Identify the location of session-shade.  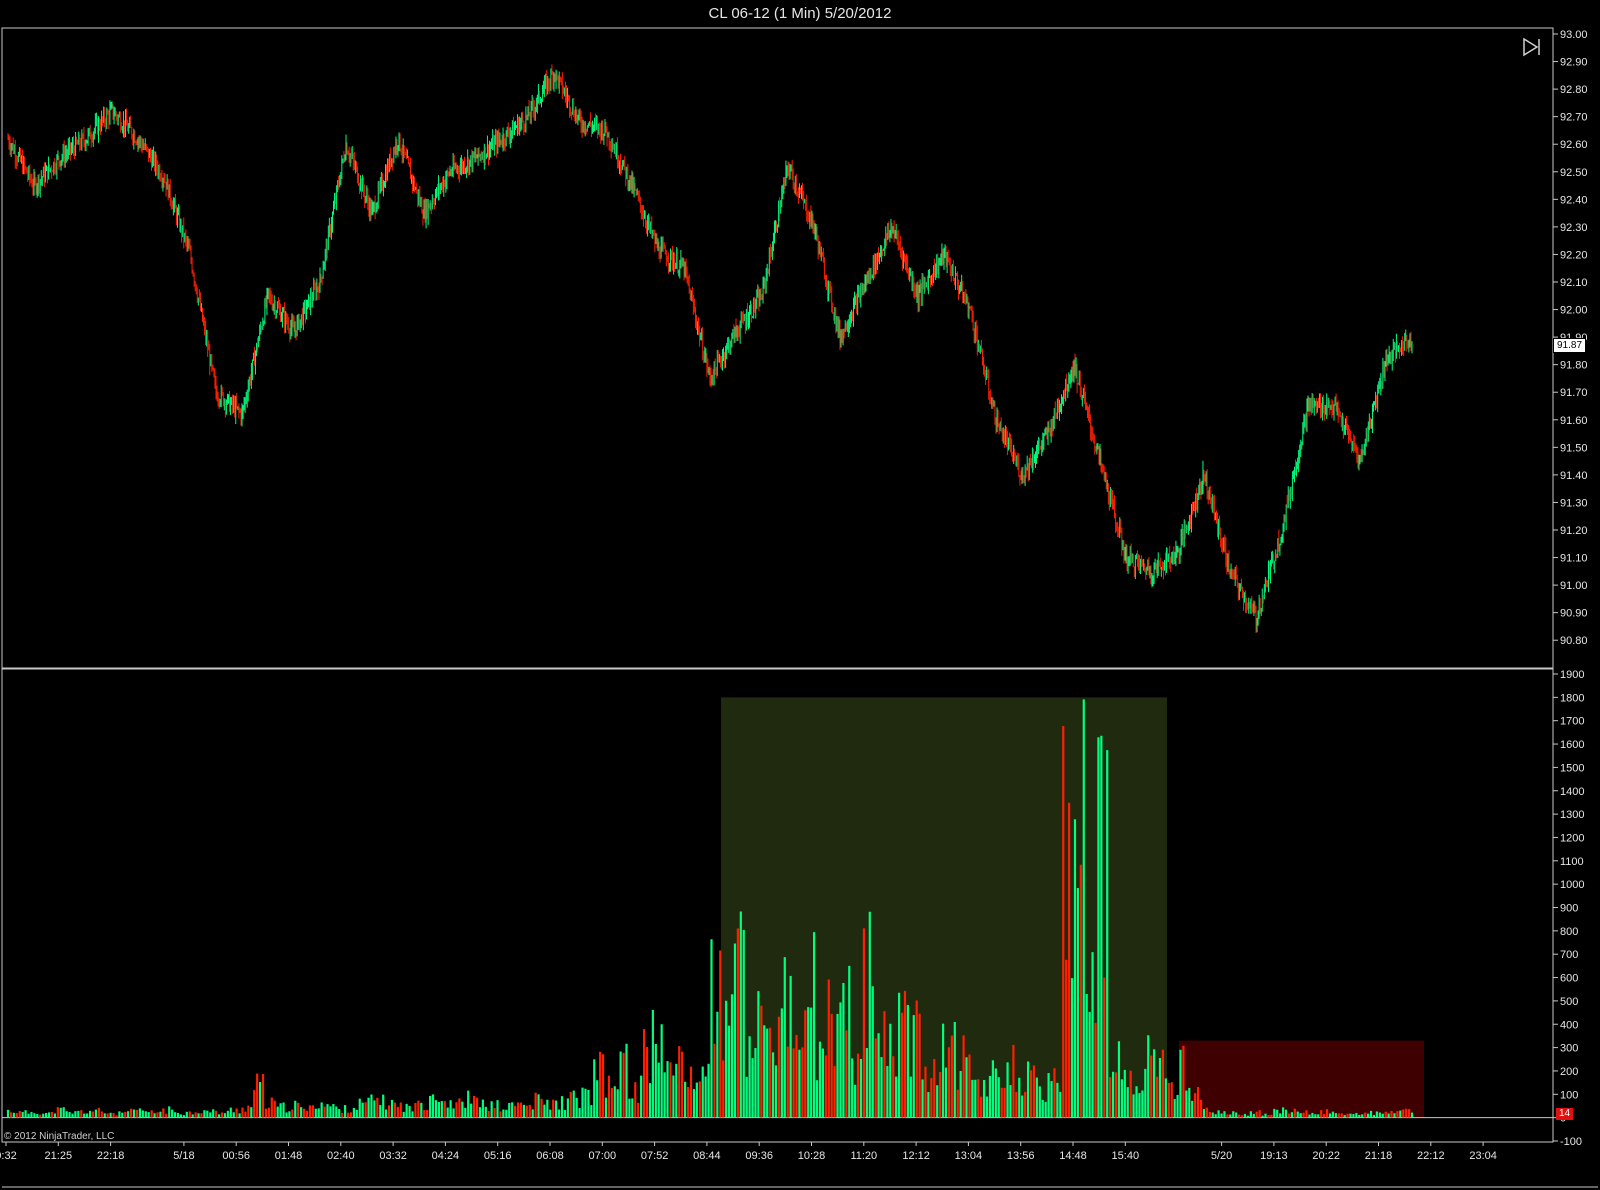
(1301, 1079).